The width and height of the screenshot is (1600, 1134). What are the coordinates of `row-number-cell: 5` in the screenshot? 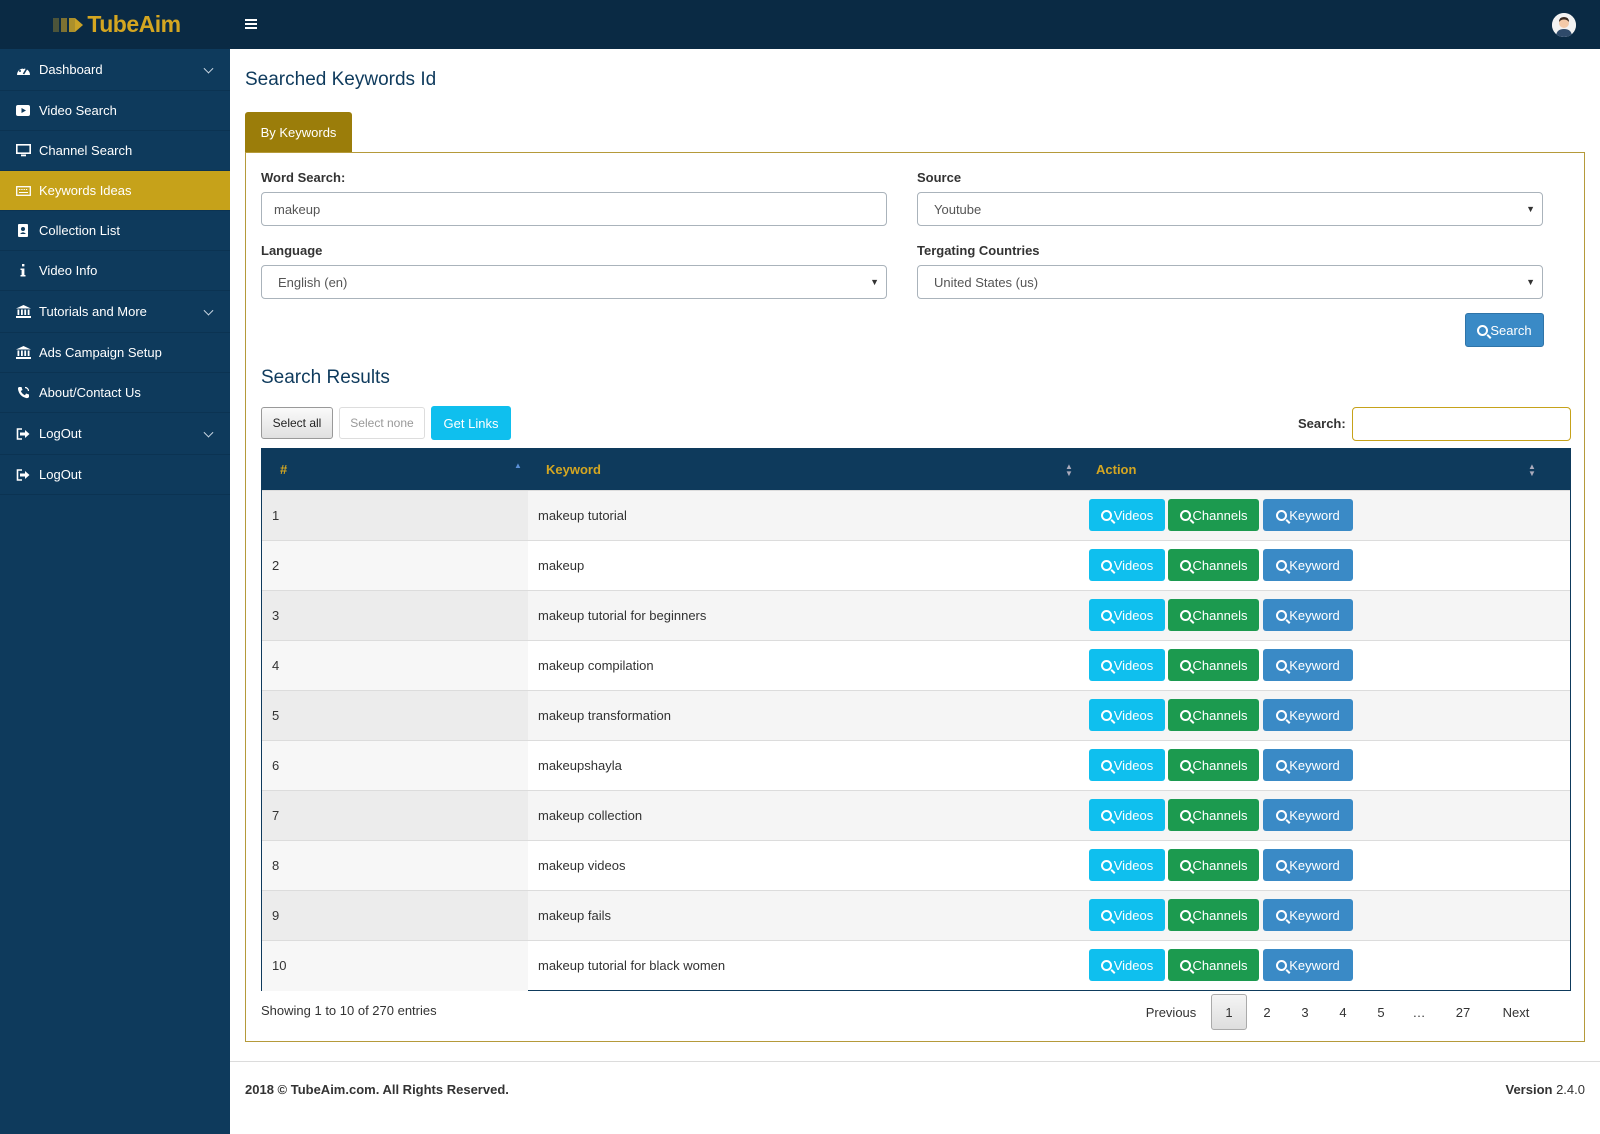 It's located at (395, 716).